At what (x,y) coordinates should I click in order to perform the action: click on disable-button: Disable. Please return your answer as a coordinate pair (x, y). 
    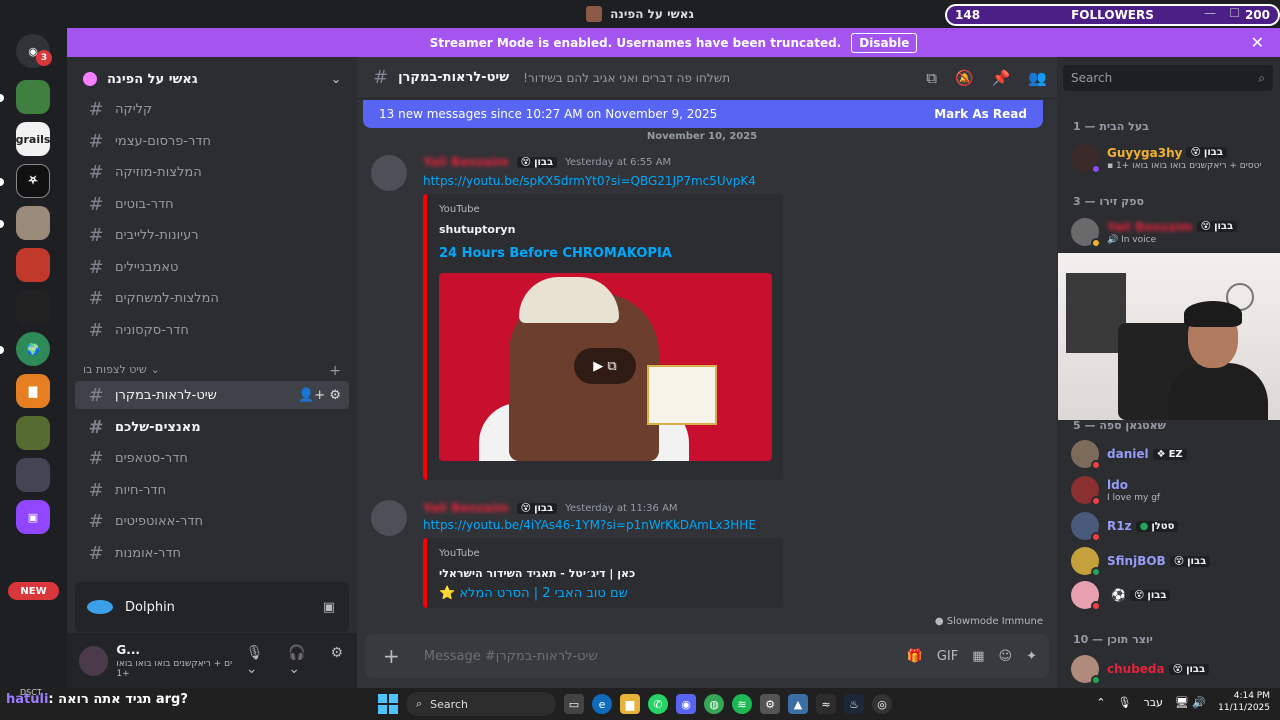
    Looking at the image, I should click on (884, 42).